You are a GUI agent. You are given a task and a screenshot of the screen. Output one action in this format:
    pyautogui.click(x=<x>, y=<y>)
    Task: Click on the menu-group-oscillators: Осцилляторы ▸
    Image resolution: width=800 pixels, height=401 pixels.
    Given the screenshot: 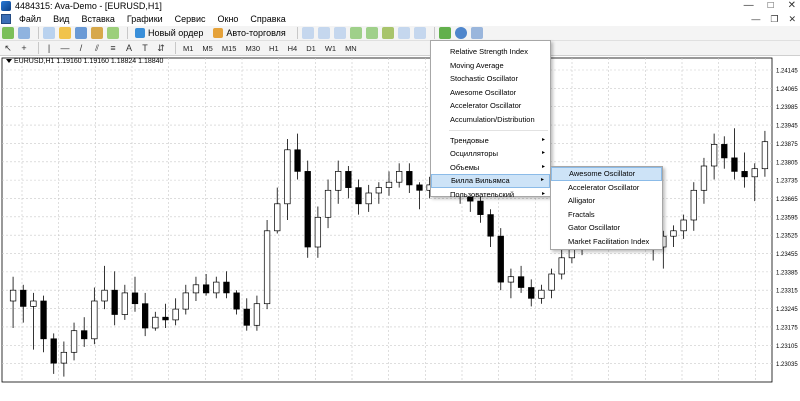 What is the action you would take?
    pyautogui.click(x=490, y=154)
    